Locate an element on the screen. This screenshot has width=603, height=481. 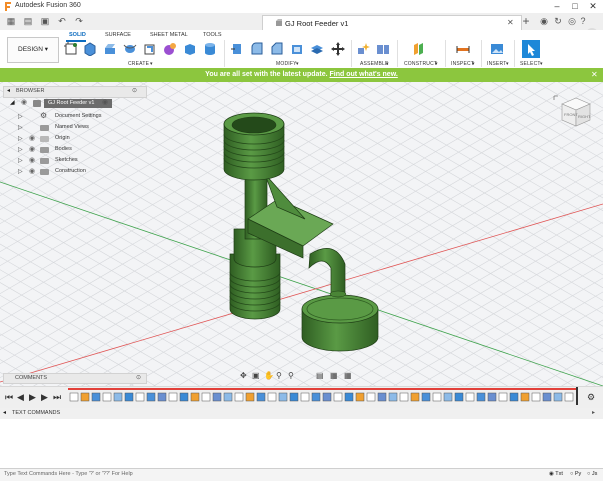
insert-image-icon is located at coordinates (497, 49).